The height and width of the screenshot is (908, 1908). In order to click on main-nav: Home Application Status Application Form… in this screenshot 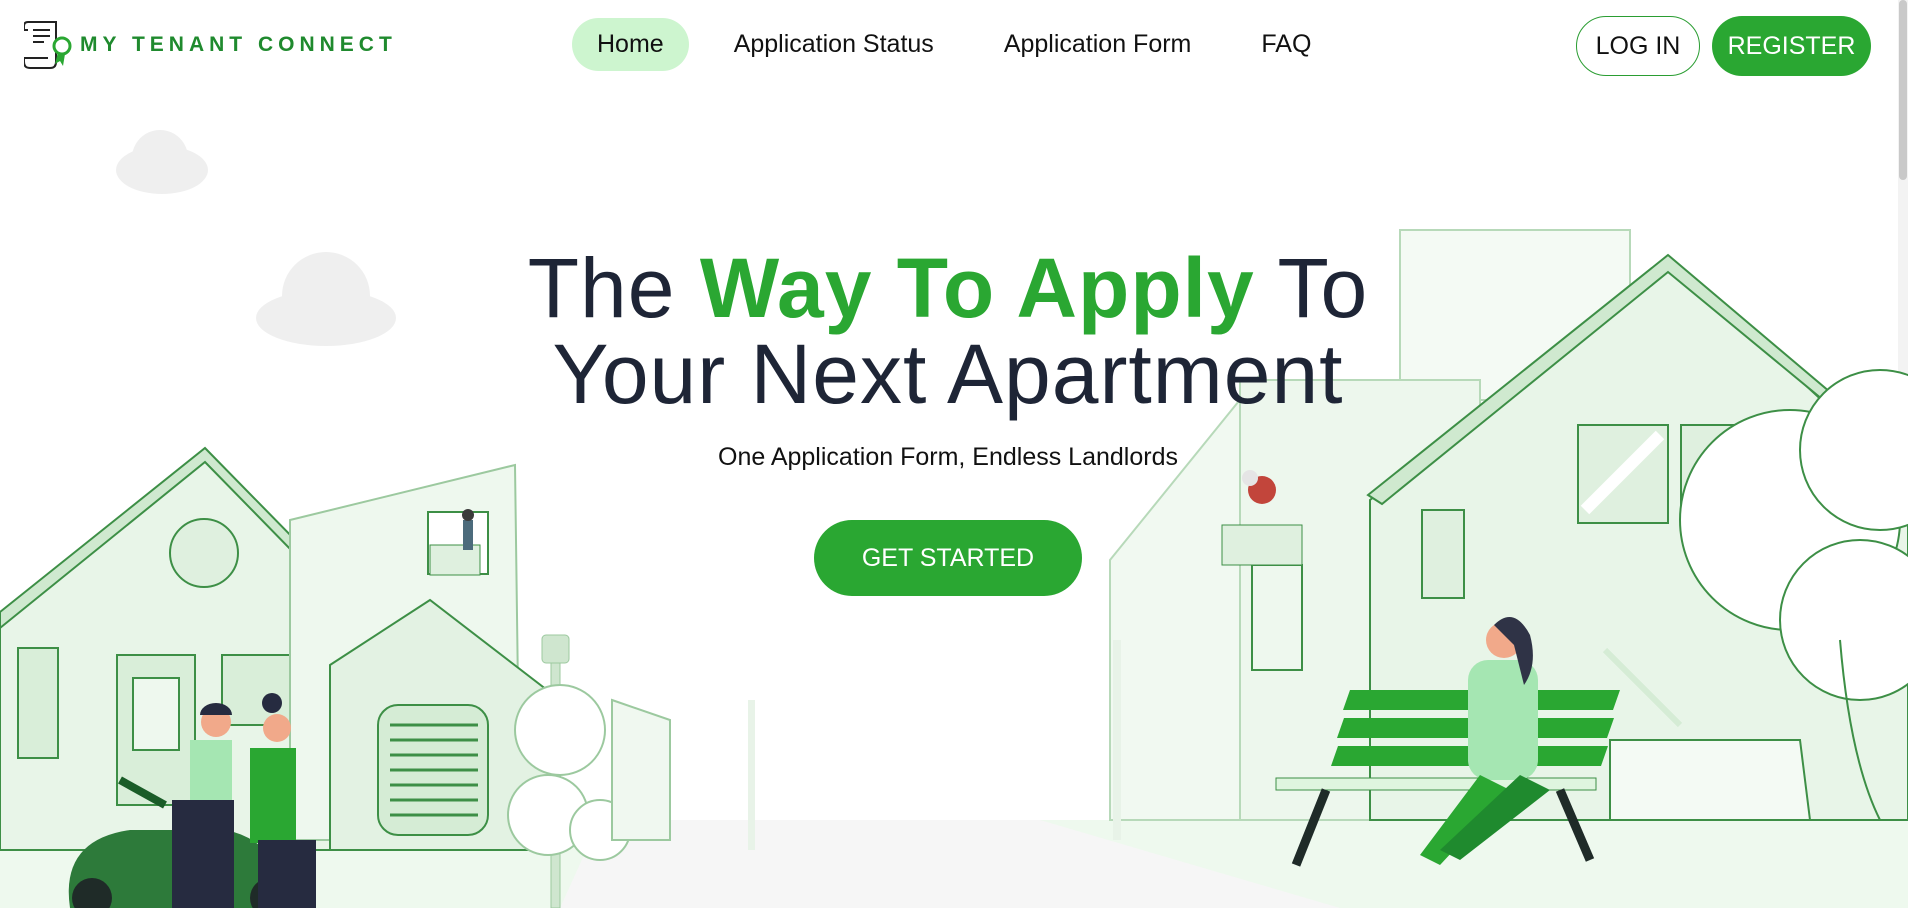, I will do `click(964, 44)`.